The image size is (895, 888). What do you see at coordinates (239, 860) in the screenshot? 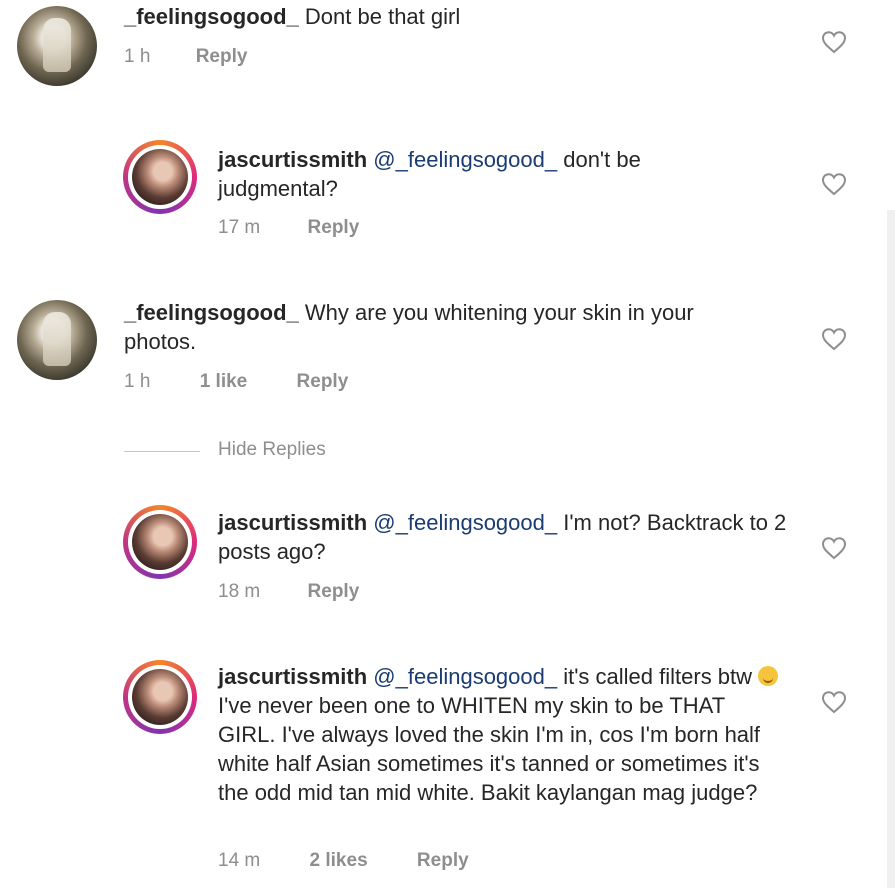
I see `timestamp: 14 m` at bounding box center [239, 860].